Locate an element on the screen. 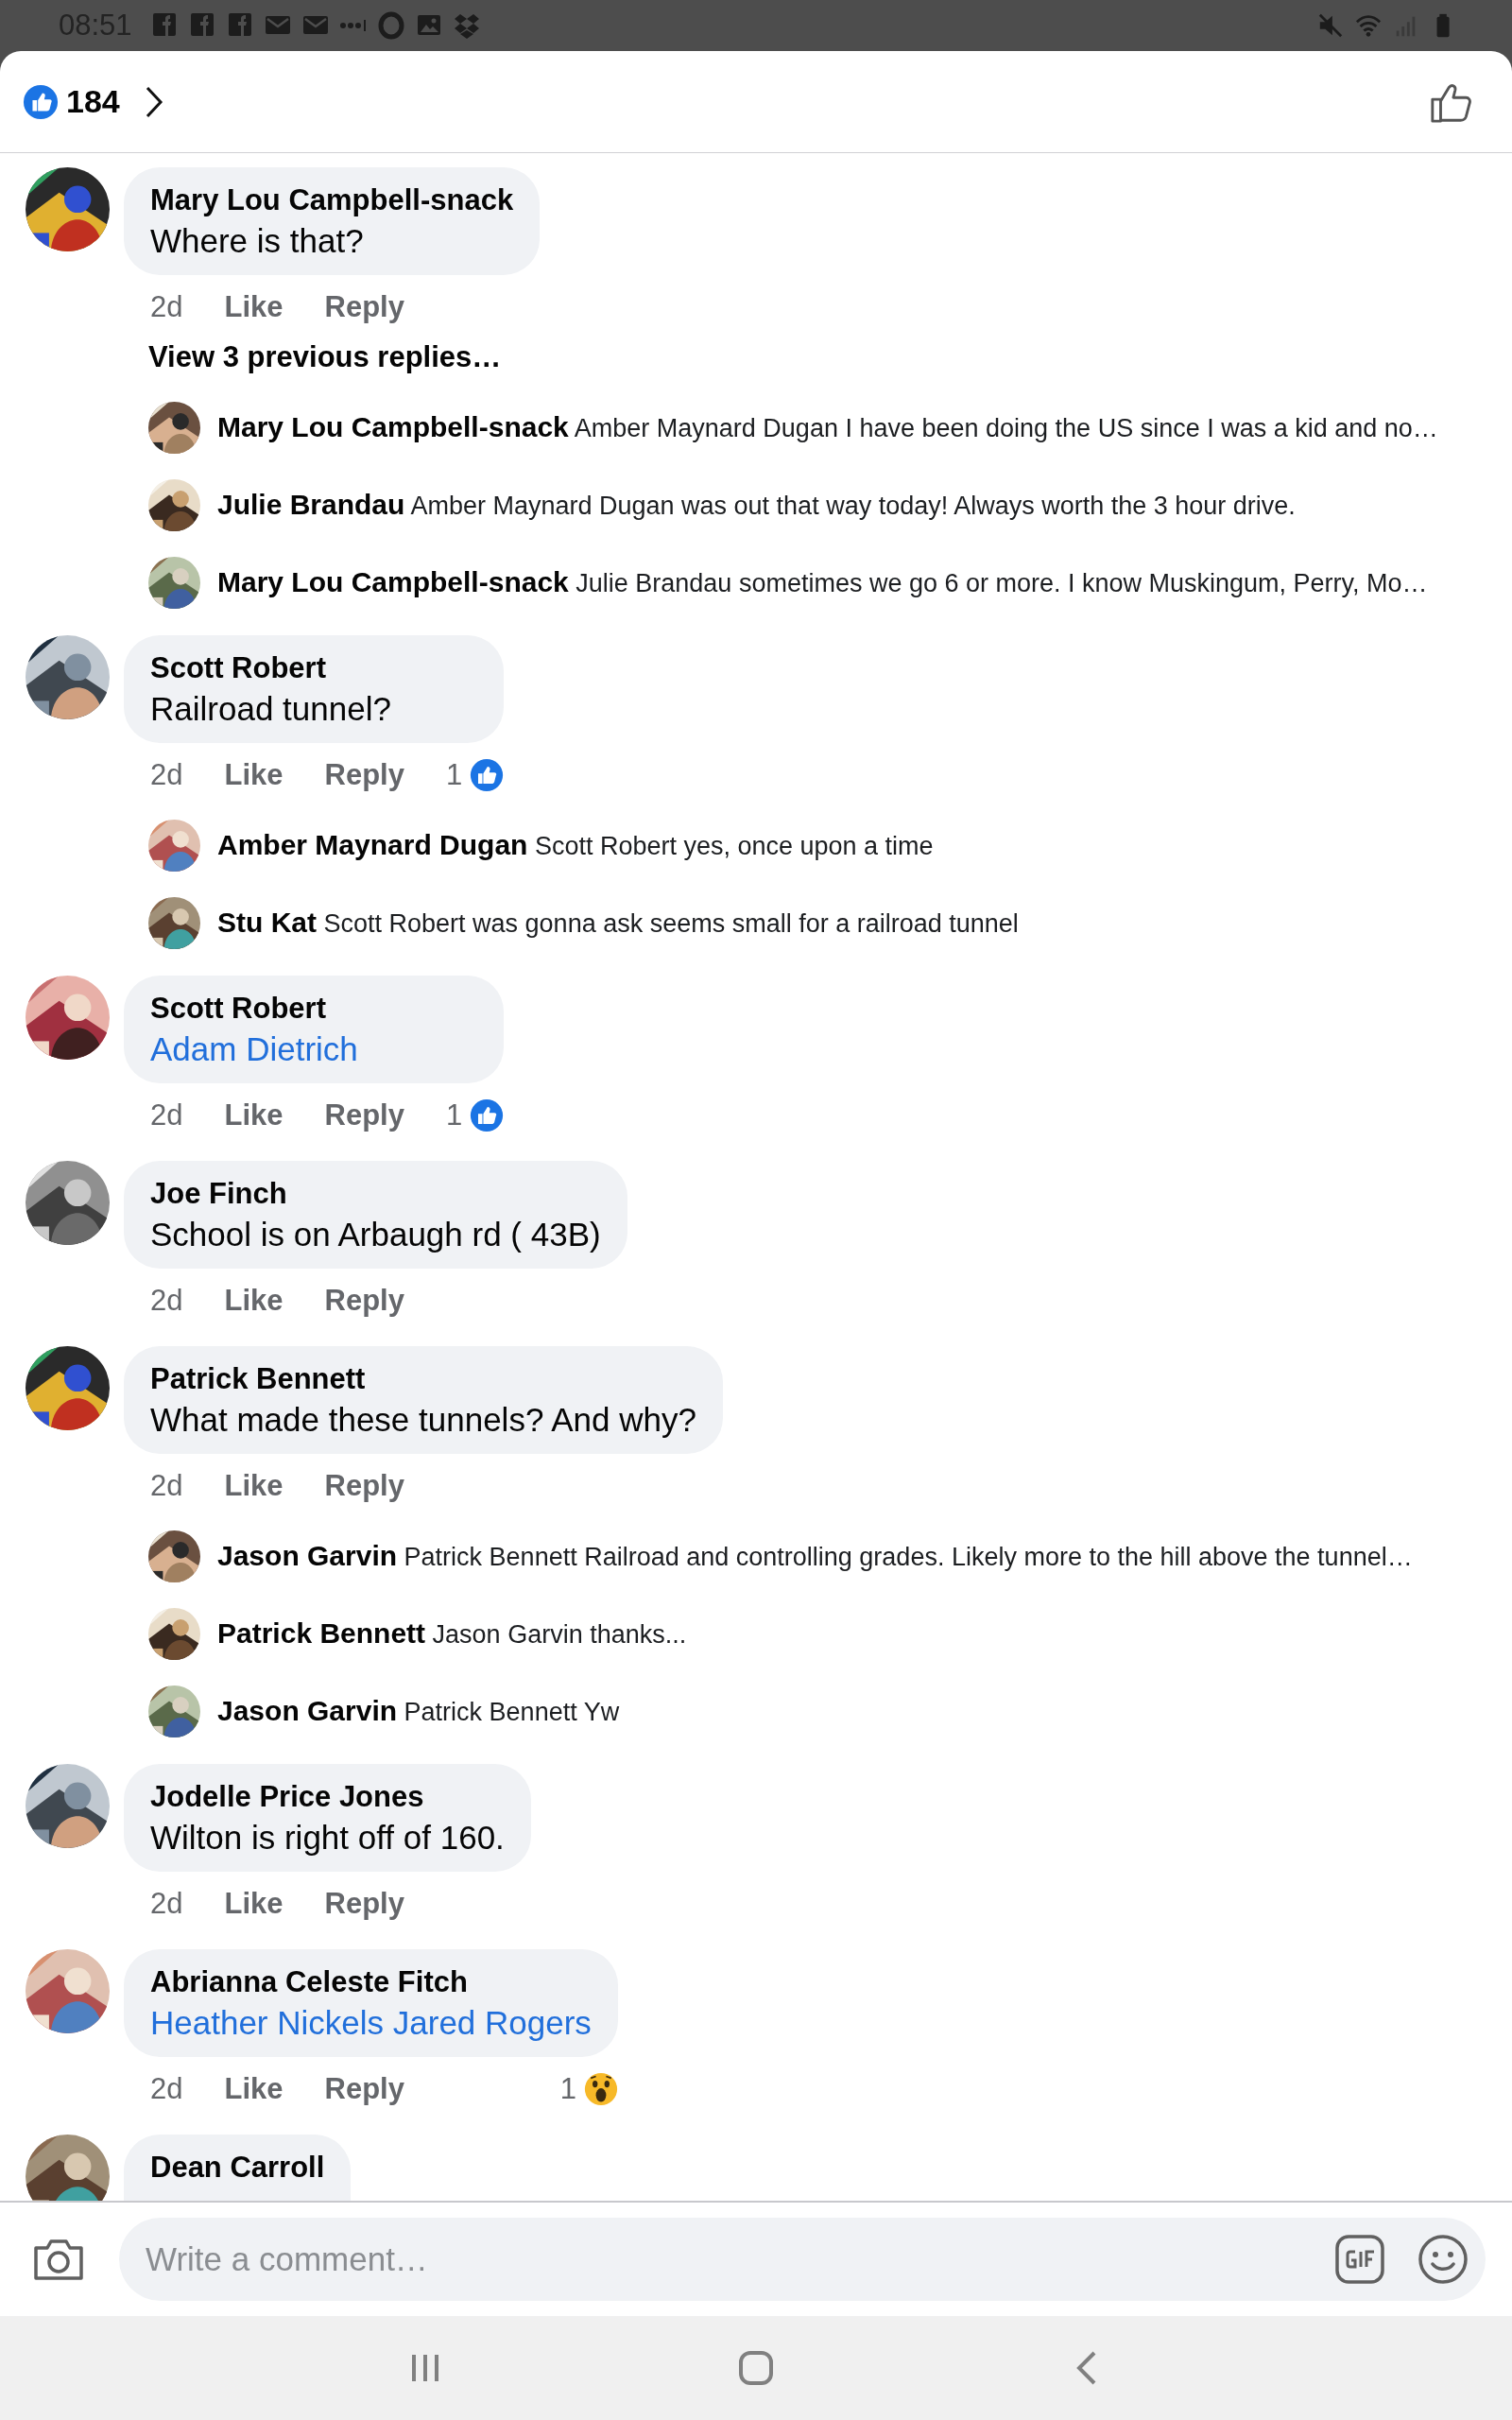 The width and height of the screenshot is (1512, 2420). surprised-emoji-icon is located at coordinates (600, 2089).